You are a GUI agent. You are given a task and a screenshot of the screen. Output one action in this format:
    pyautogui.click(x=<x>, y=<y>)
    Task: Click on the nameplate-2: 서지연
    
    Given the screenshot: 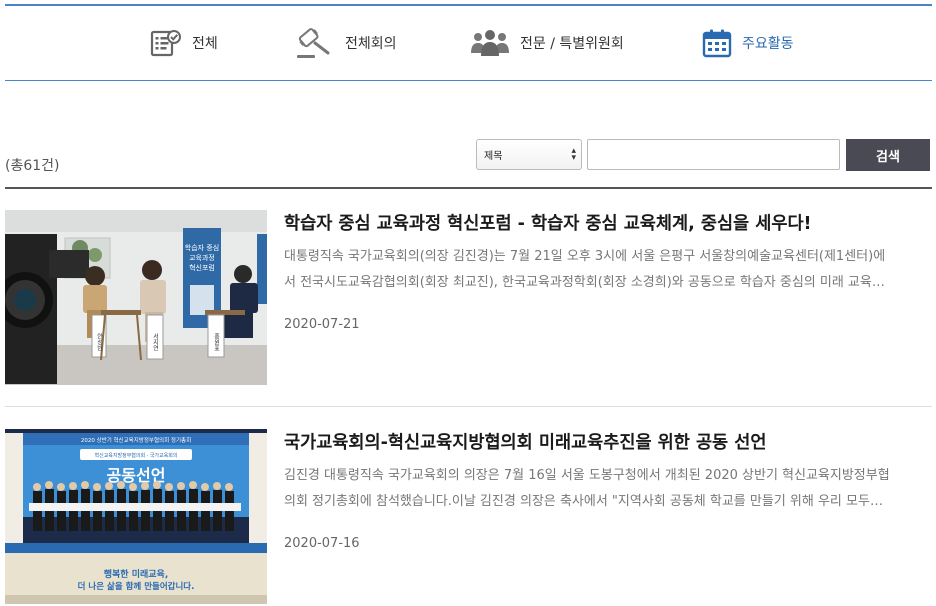 What is the action you would take?
    pyautogui.click(x=155, y=341)
    